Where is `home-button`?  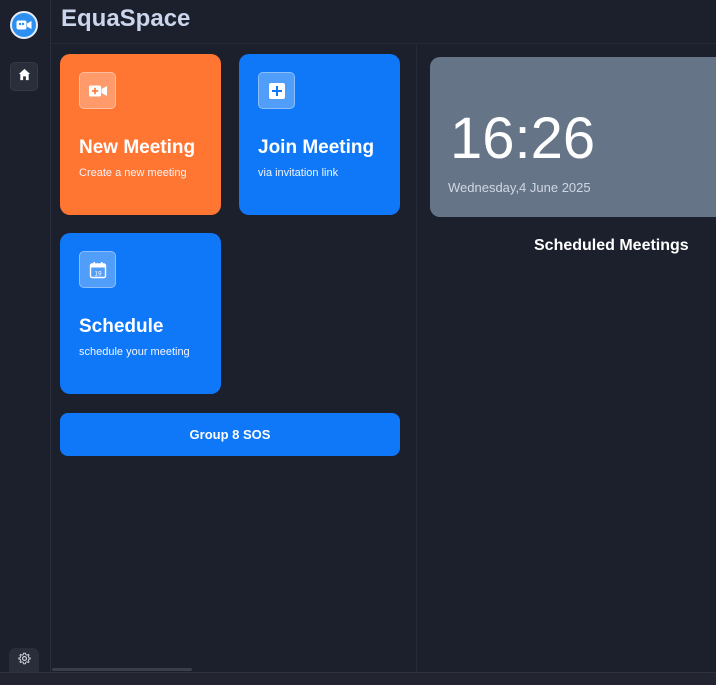
home-button is located at coordinates (24, 76).